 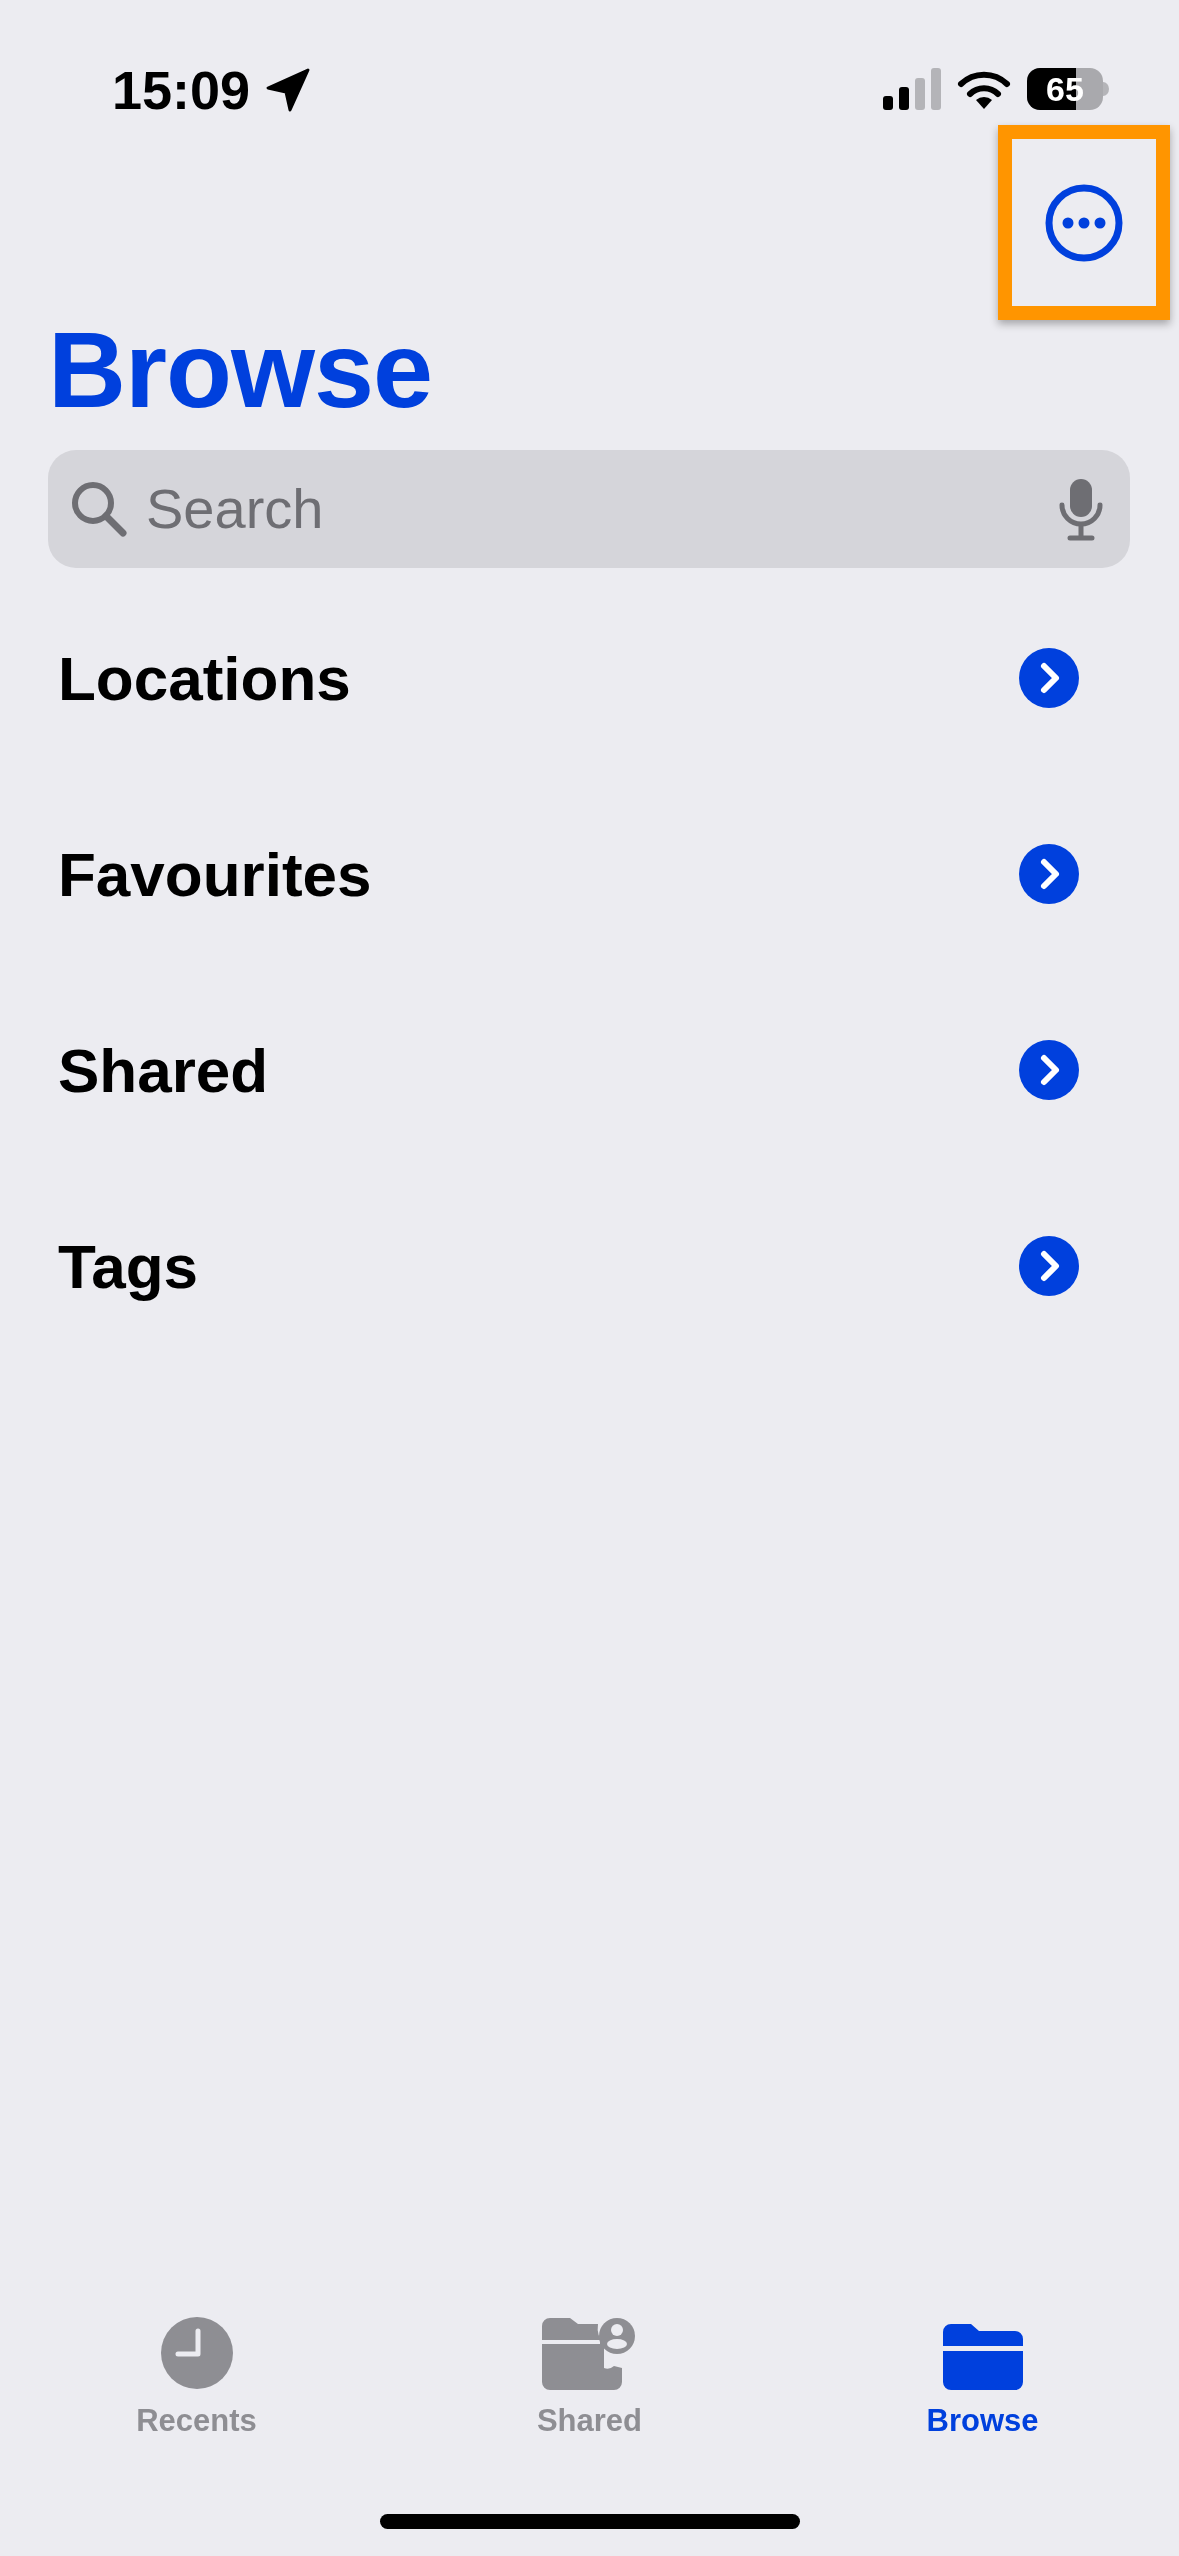 I want to click on search-icon, so click(x=99, y=509).